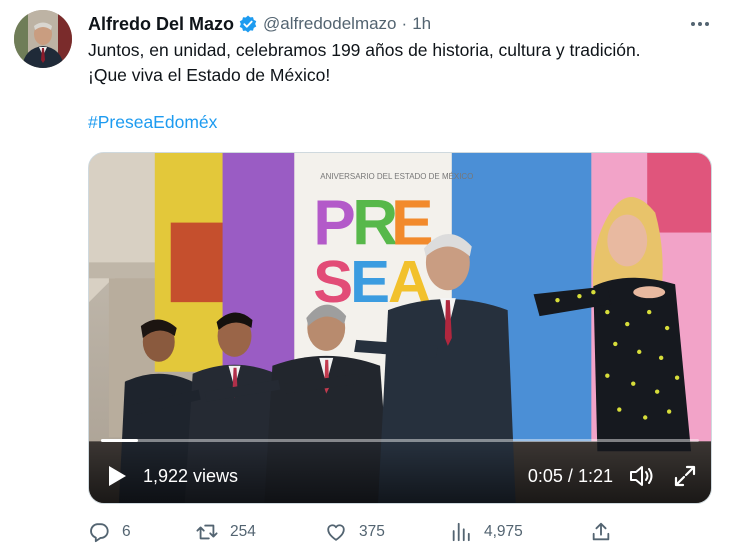  I want to click on like-button: 375, so click(355, 532).